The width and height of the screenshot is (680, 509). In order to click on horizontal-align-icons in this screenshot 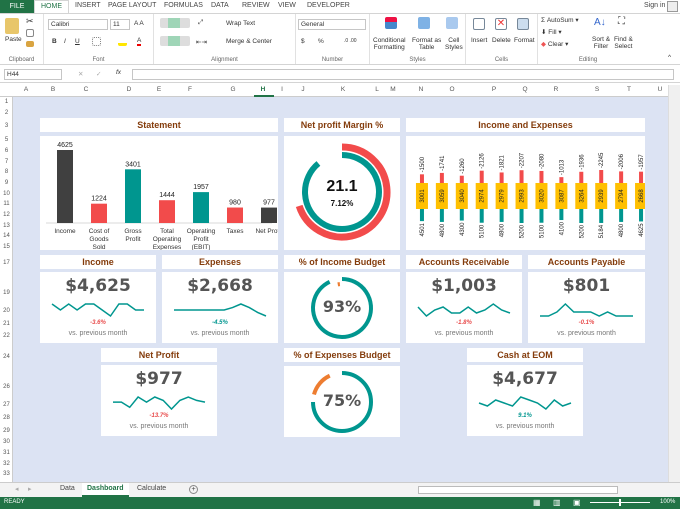, I will do `click(175, 41)`.